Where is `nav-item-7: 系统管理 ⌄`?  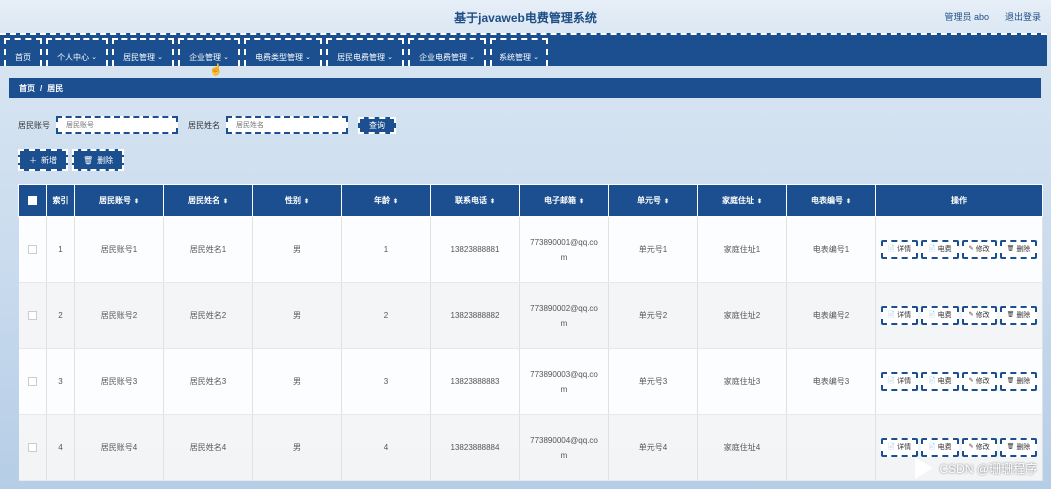
nav-item-7: 系统管理 ⌄ is located at coordinates (519, 52).